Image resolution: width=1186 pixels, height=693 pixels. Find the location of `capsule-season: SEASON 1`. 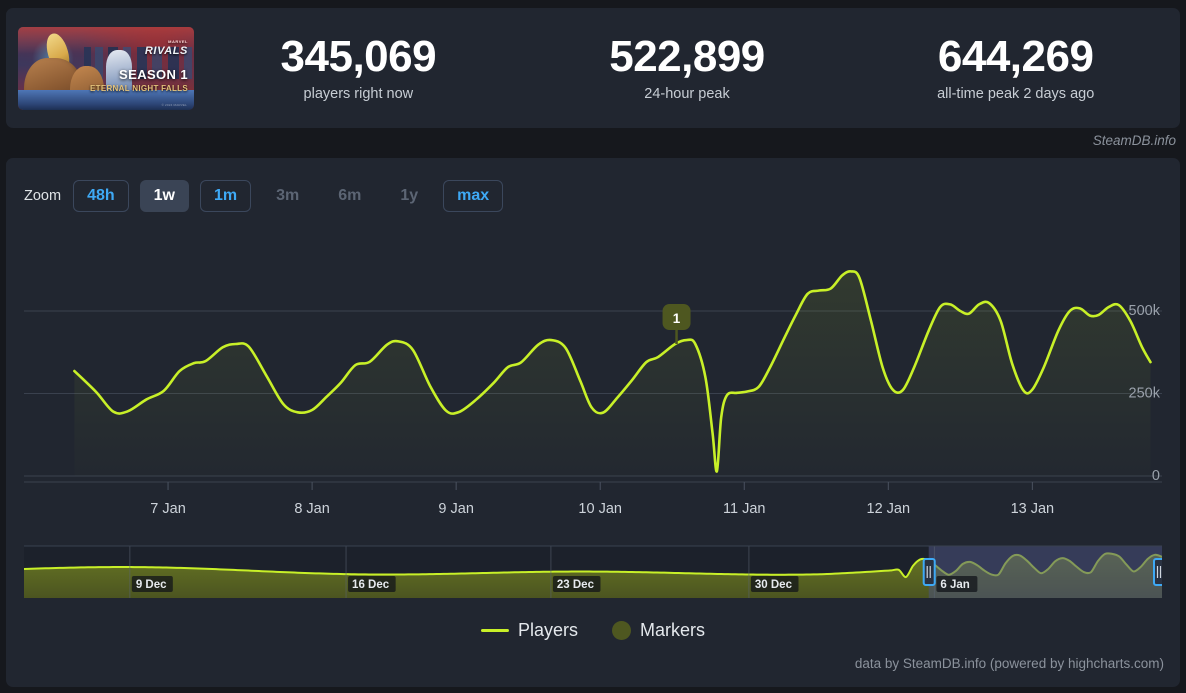

capsule-season: SEASON 1 is located at coordinates (153, 74).